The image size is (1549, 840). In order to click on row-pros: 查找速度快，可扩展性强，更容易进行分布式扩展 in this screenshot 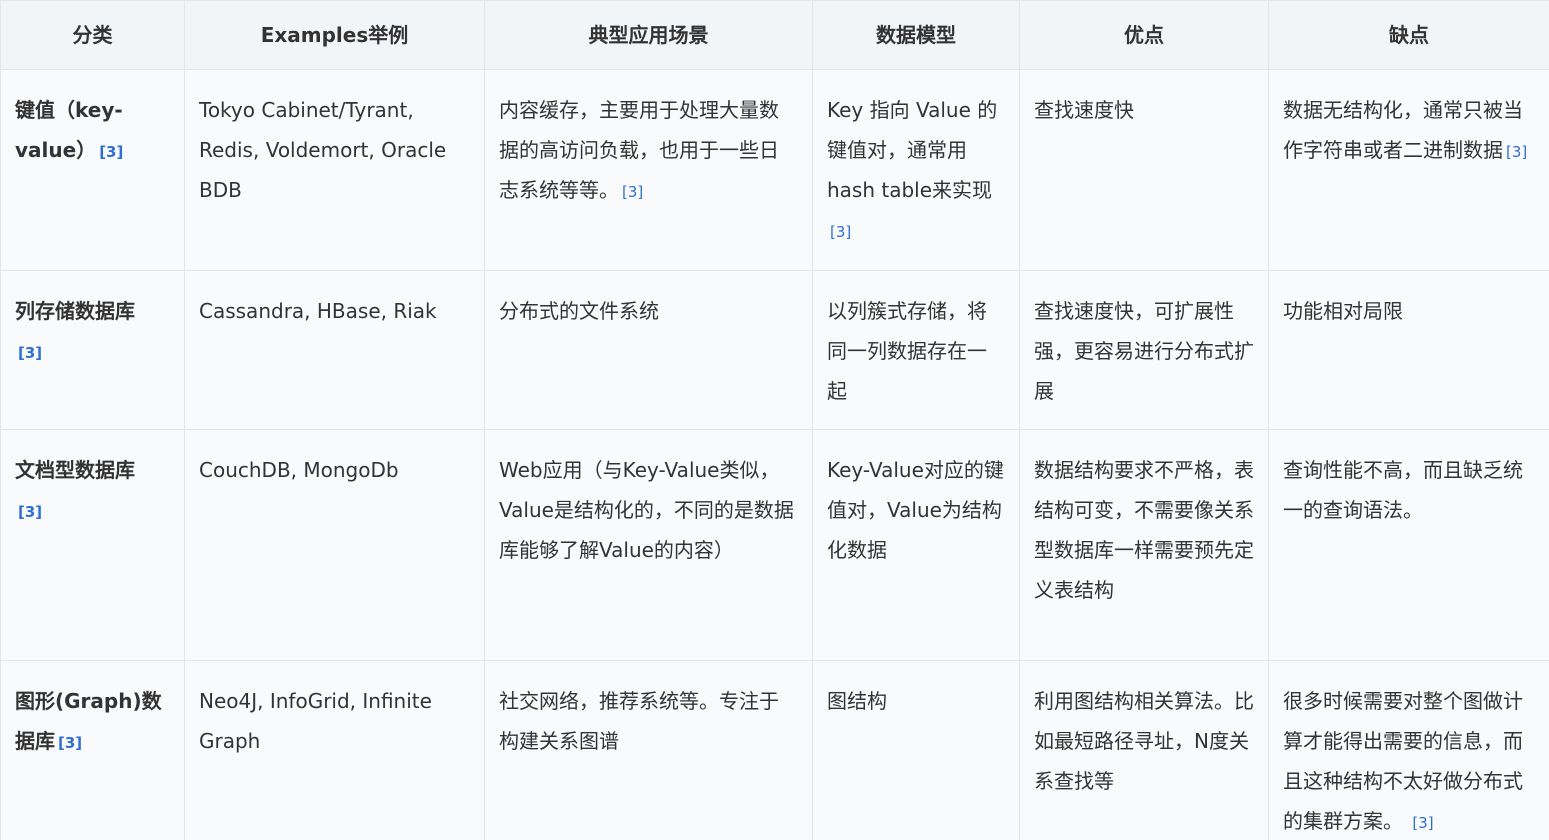, I will do `click(1144, 350)`.